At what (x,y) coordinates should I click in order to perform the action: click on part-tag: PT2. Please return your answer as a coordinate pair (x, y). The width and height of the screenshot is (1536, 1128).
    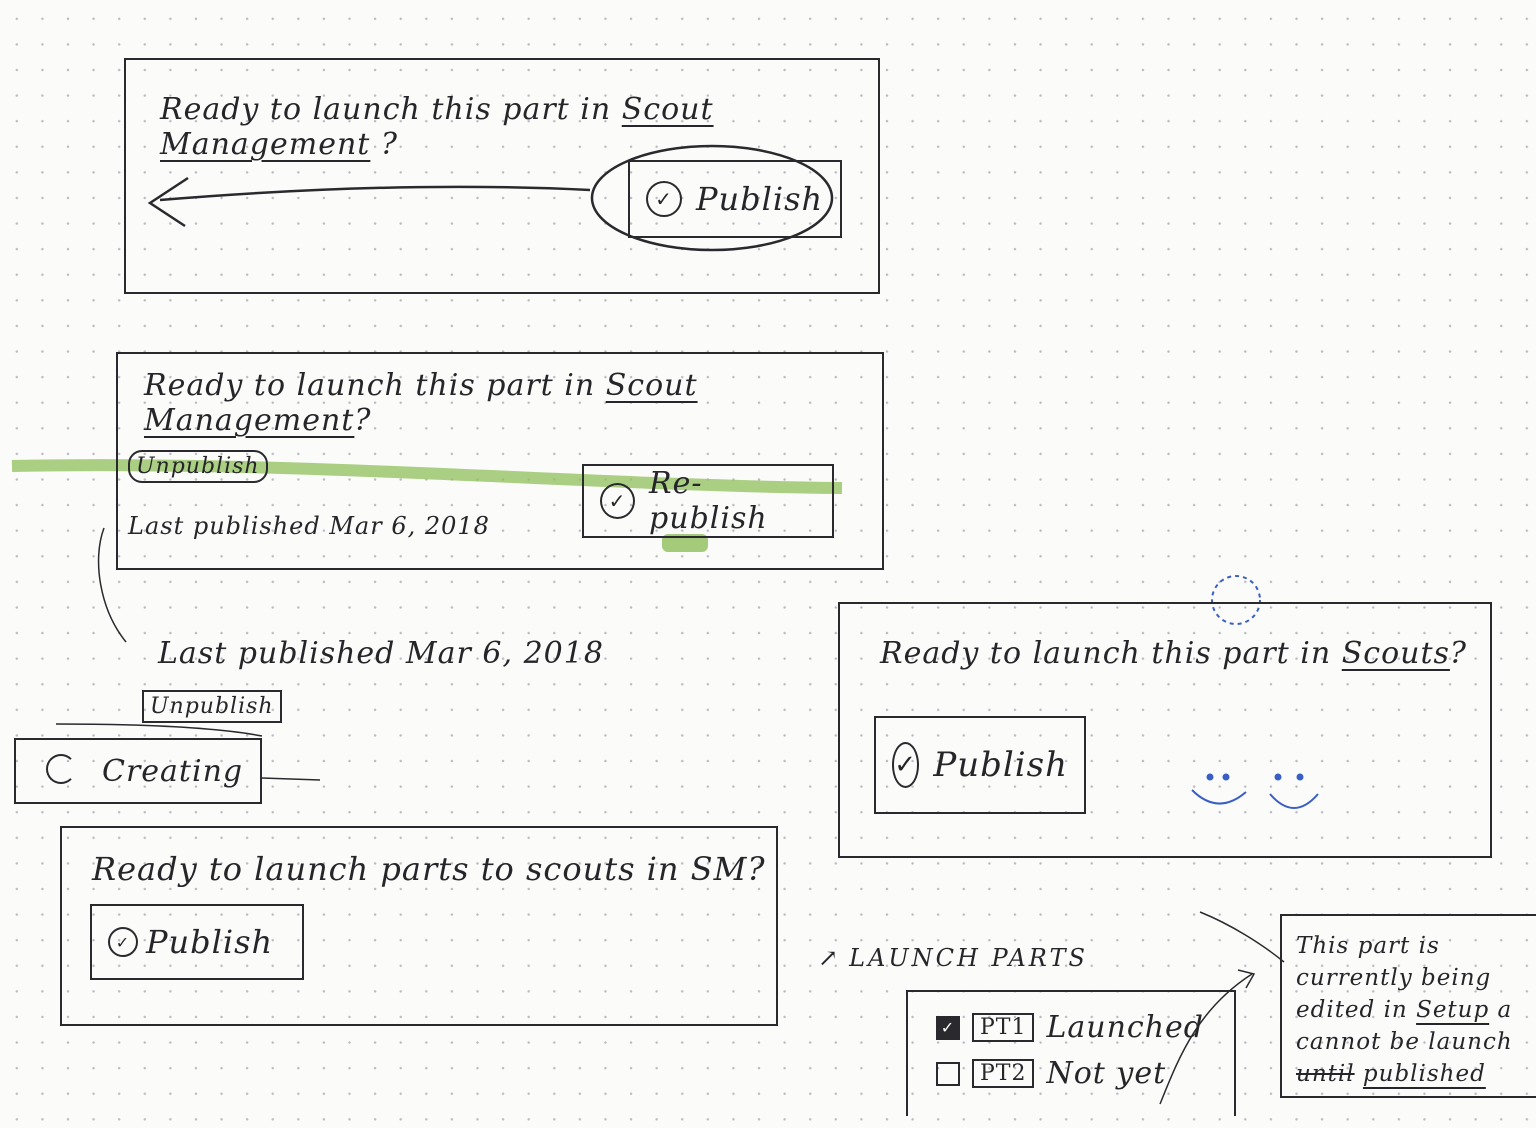
    Looking at the image, I should click on (1003, 1073).